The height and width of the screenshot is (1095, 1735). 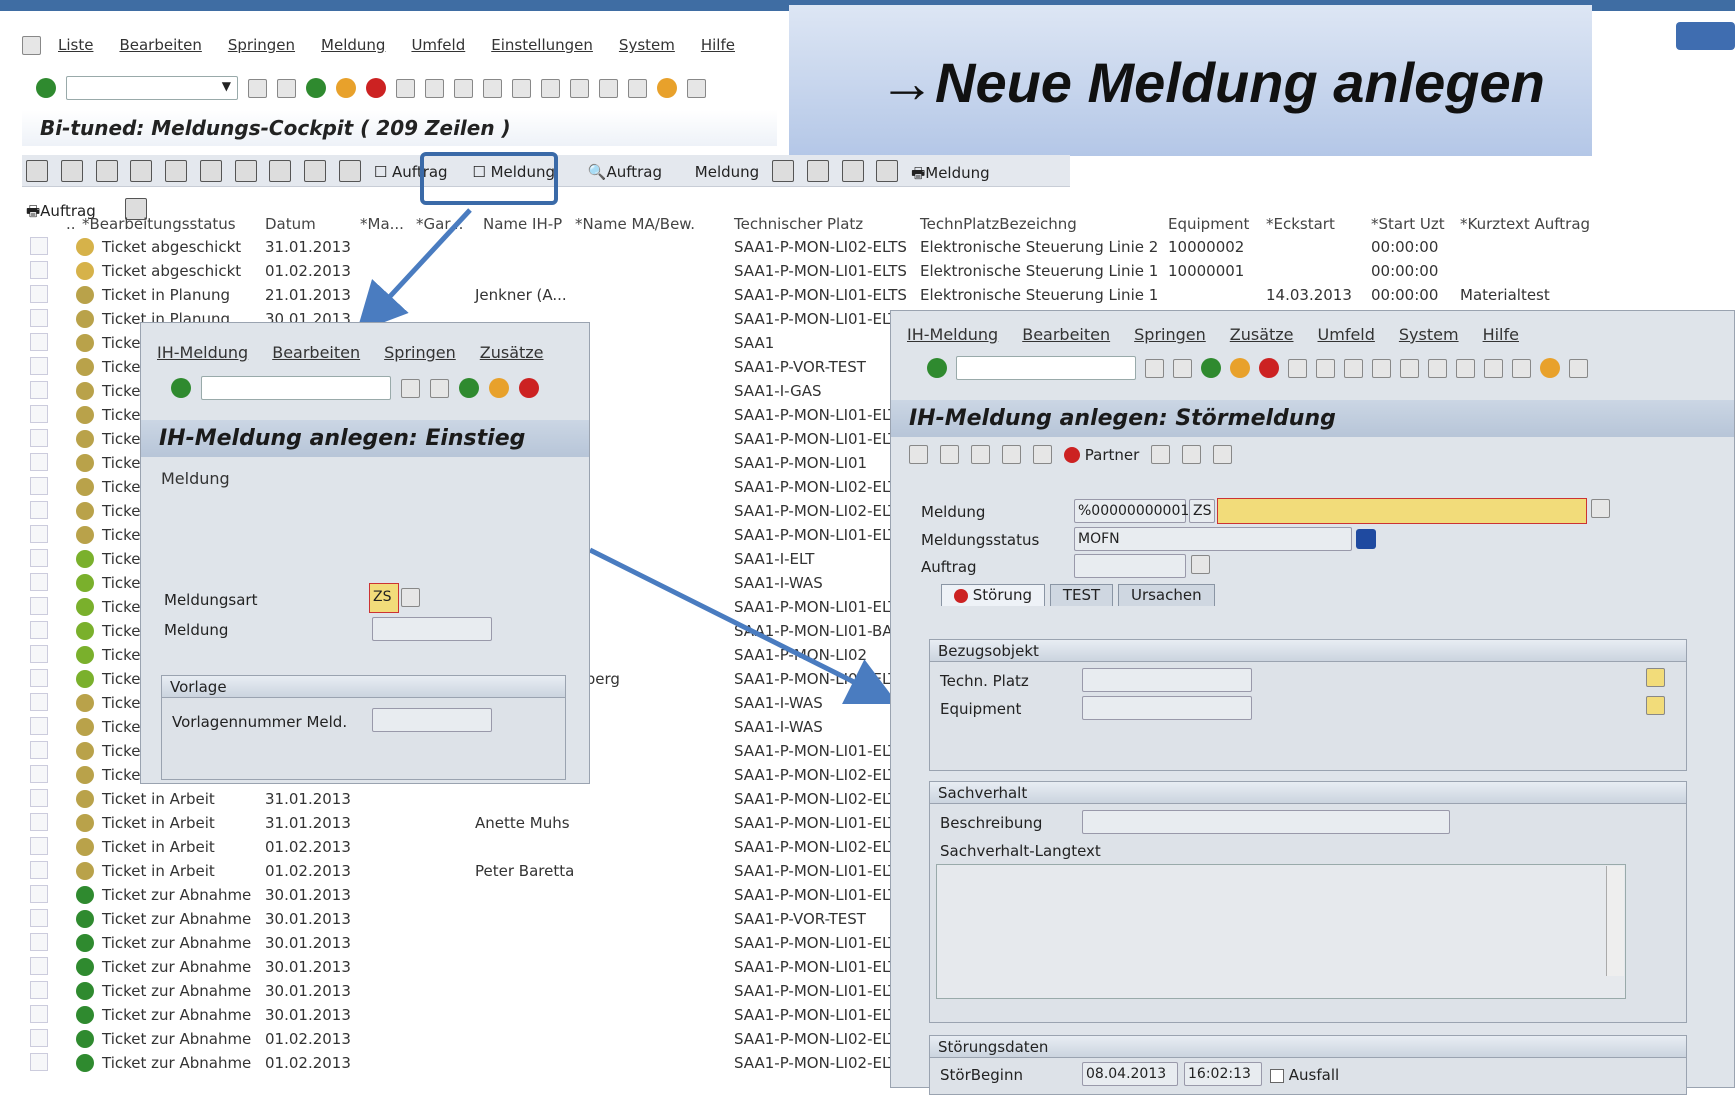 I want to click on menu-einstellungen: Einstellungen, so click(x=542, y=49).